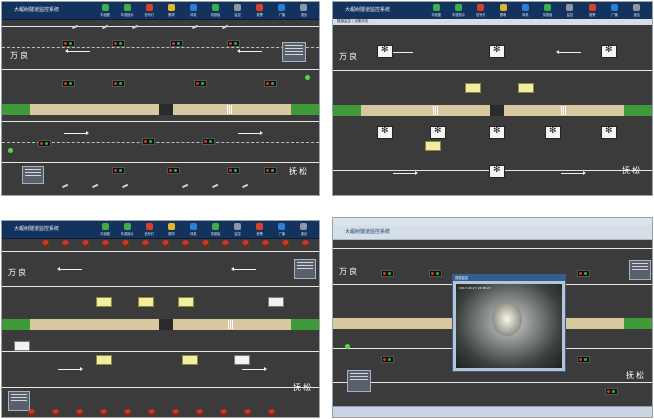  What do you see at coordinates (509, 326) in the screenshot?
I see `camera-video-view: 2017-03-27 13:38:27` at bounding box center [509, 326].